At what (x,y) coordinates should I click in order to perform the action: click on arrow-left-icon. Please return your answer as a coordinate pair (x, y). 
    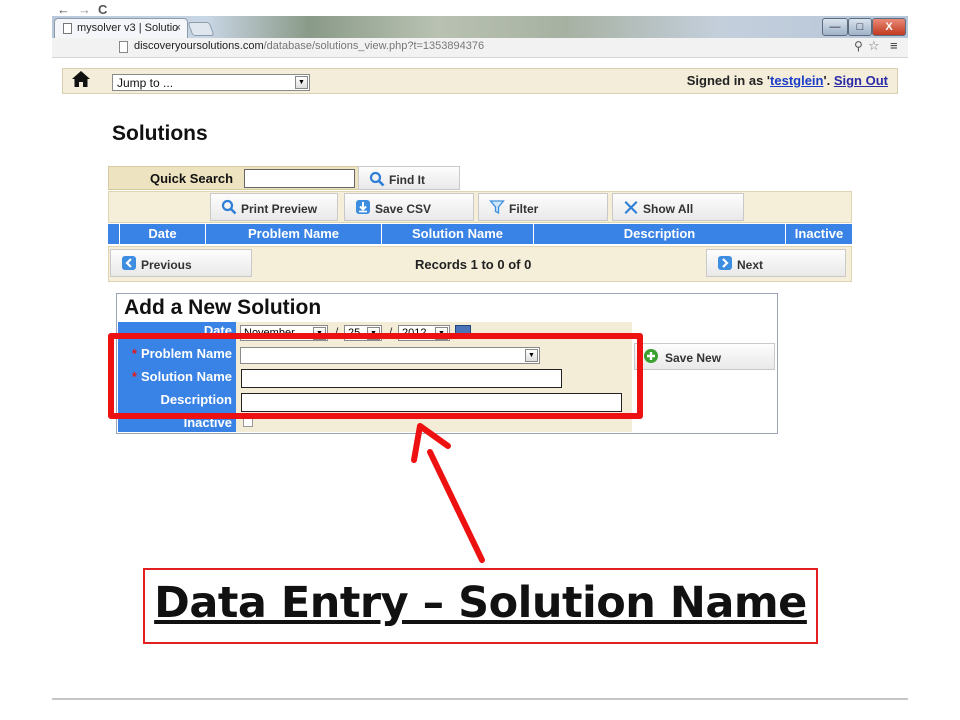
    Looking at the image, I should click on (129, 263).